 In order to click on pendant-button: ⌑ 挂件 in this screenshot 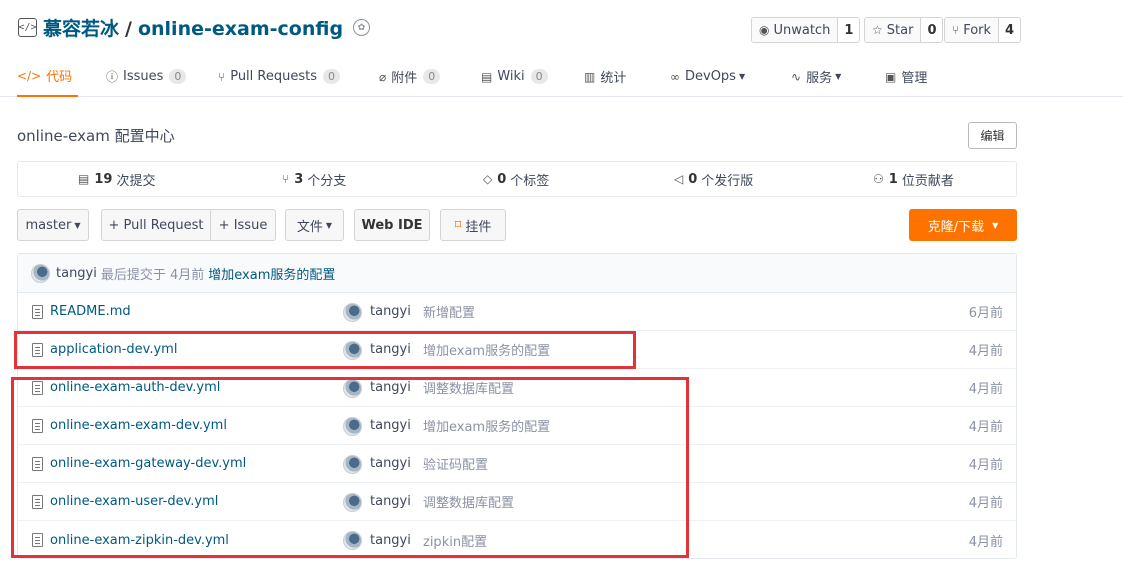, I will do `click(473, 225)`.